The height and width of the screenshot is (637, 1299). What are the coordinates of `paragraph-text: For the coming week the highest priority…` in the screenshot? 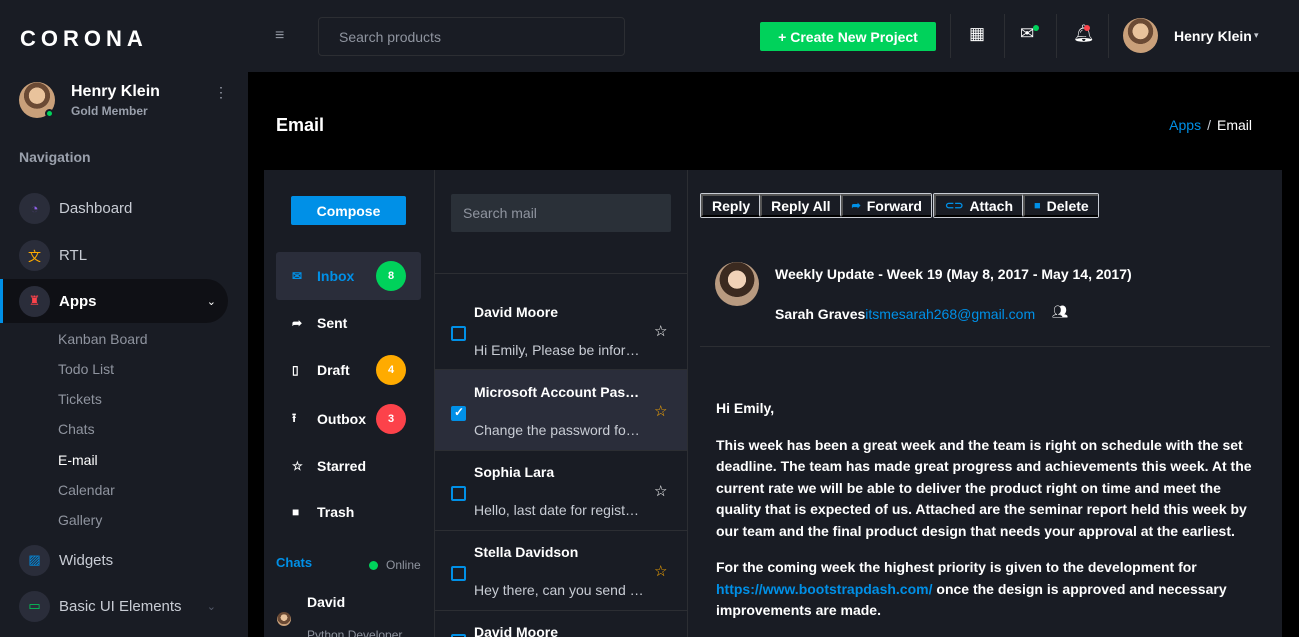 It's located at (956, 567).